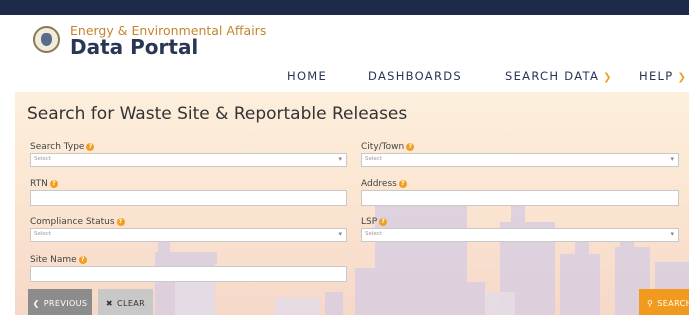 This screenshot has width=689, height=315. Describe the element at coordinates (65, 303) in the screenshot. I see `previous-button-label: PREVIOUS` at that location.